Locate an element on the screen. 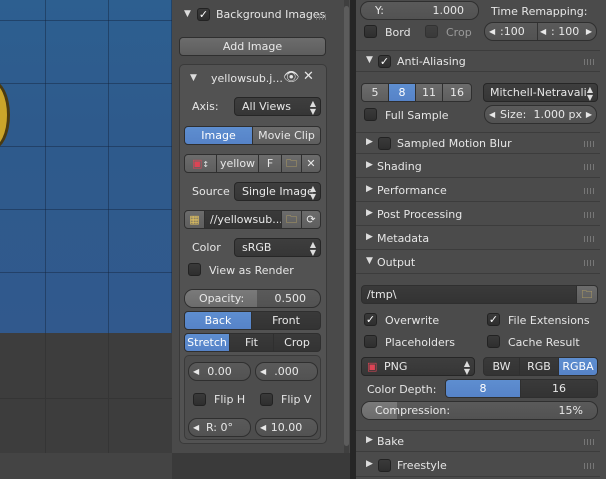 The height and width of the screenshot is (479, 606). close-icon: ✕ is located at coordinates (308, 76).